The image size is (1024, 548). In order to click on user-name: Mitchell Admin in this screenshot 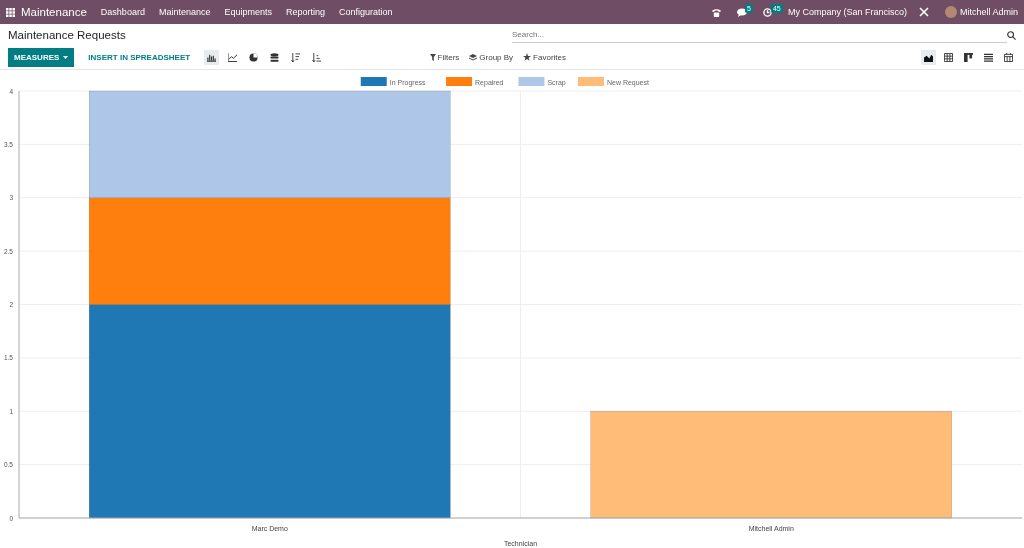, I will do `click(988, 12)`.